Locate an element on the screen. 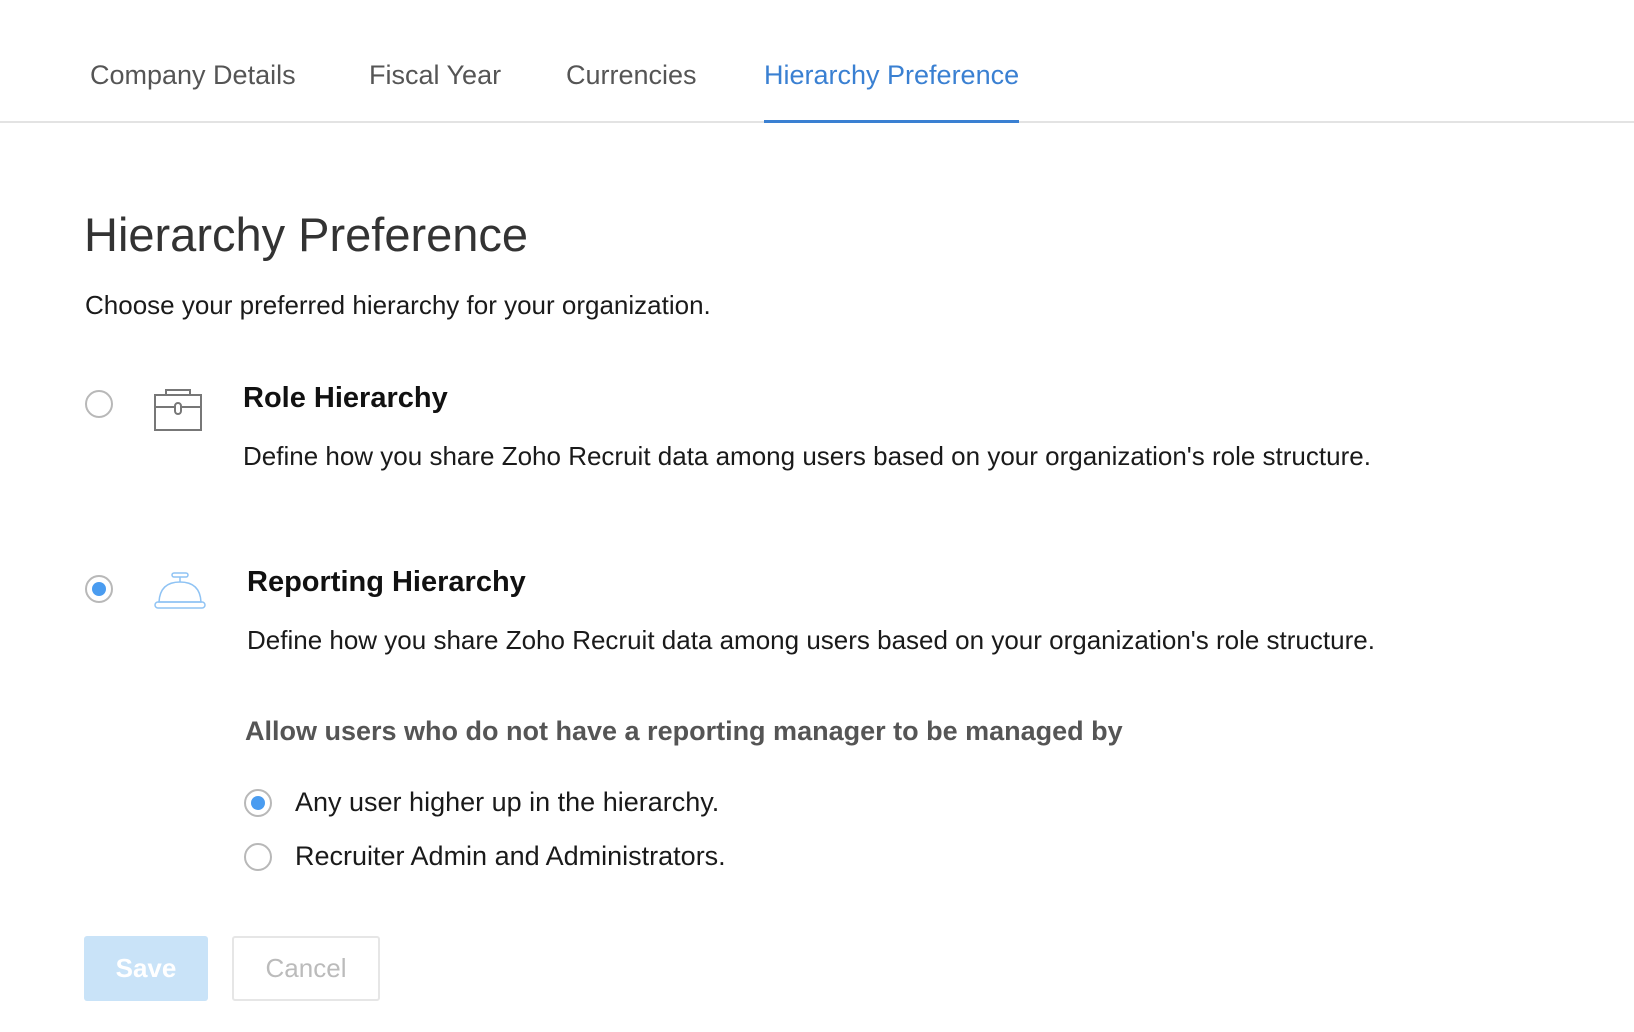 The width and height of the screenshot is (1634, 1032). tab-company-details: Company Details is located at coordinates (193, 91).